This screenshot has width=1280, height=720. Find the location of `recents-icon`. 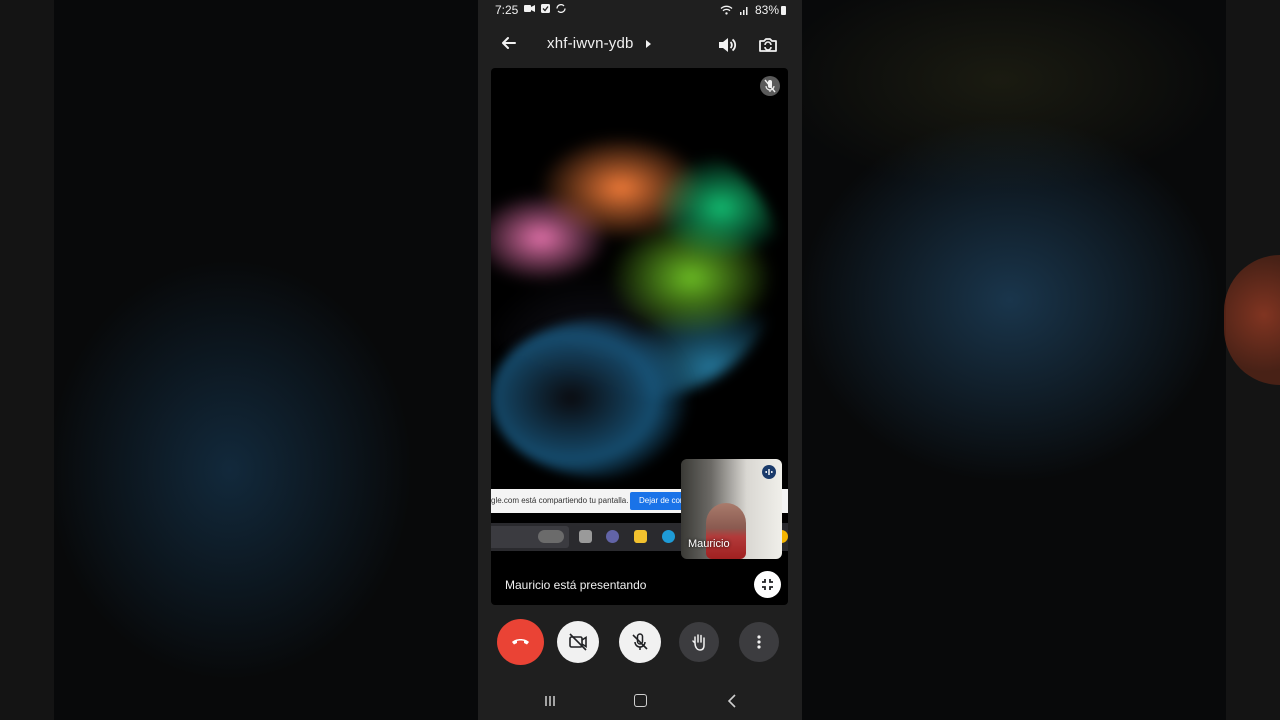

recents-icon is located at coordinates (550, 701).